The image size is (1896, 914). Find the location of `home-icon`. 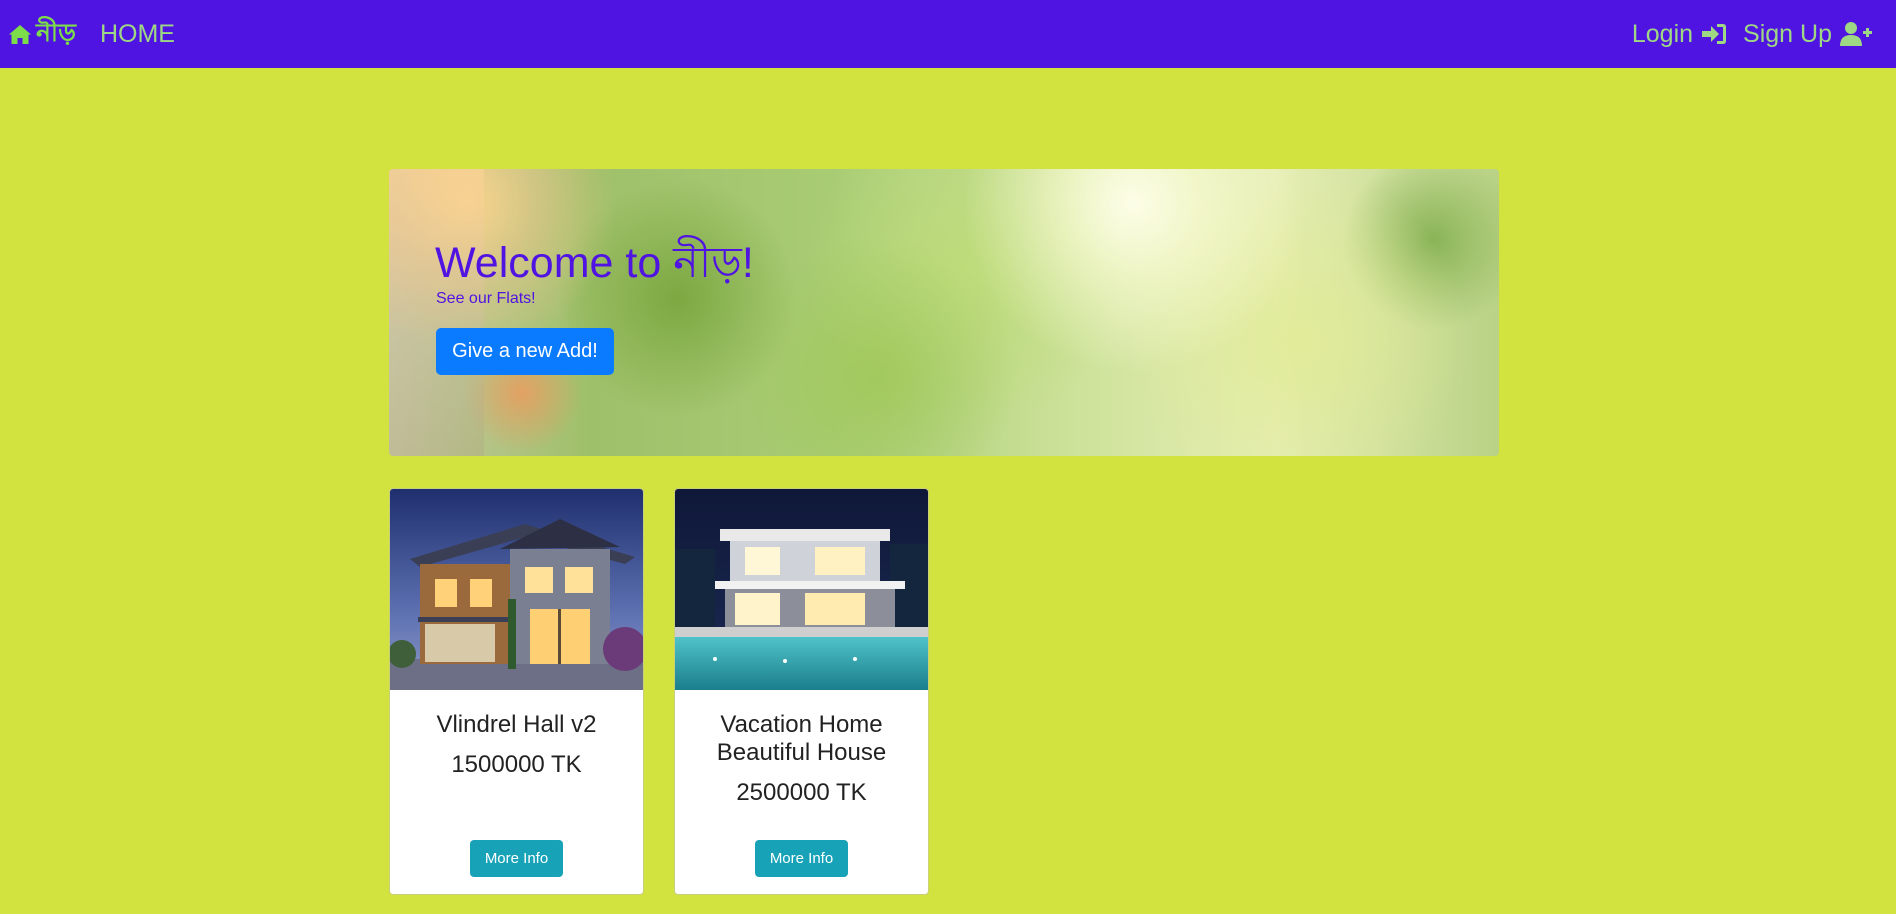

home-icon is located at coordinates (20, 34).